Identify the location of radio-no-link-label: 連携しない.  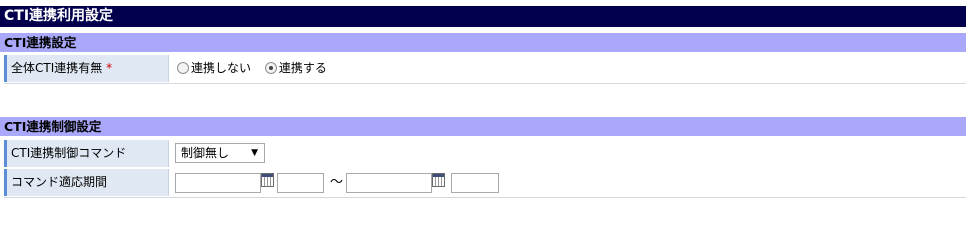
(221, 68).